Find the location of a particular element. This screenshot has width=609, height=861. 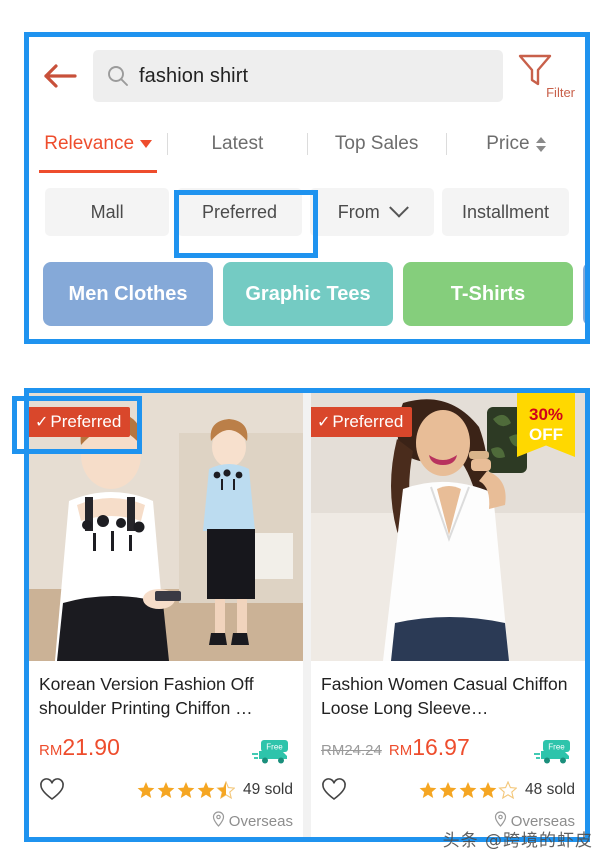

search-input: fashion shirt is located at coordinates (298, 76).